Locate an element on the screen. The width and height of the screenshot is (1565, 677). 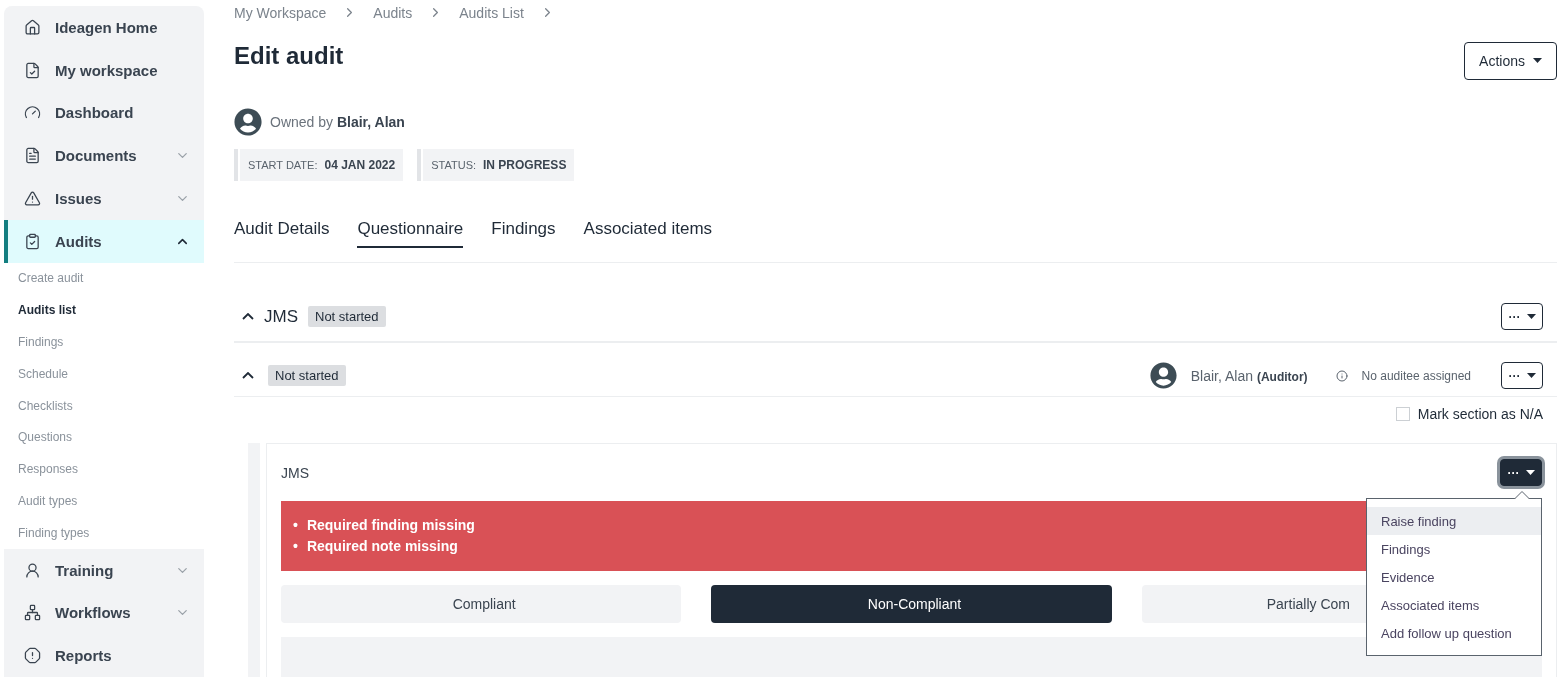
sidebar-item: Training is located at coordinates (104, 570).